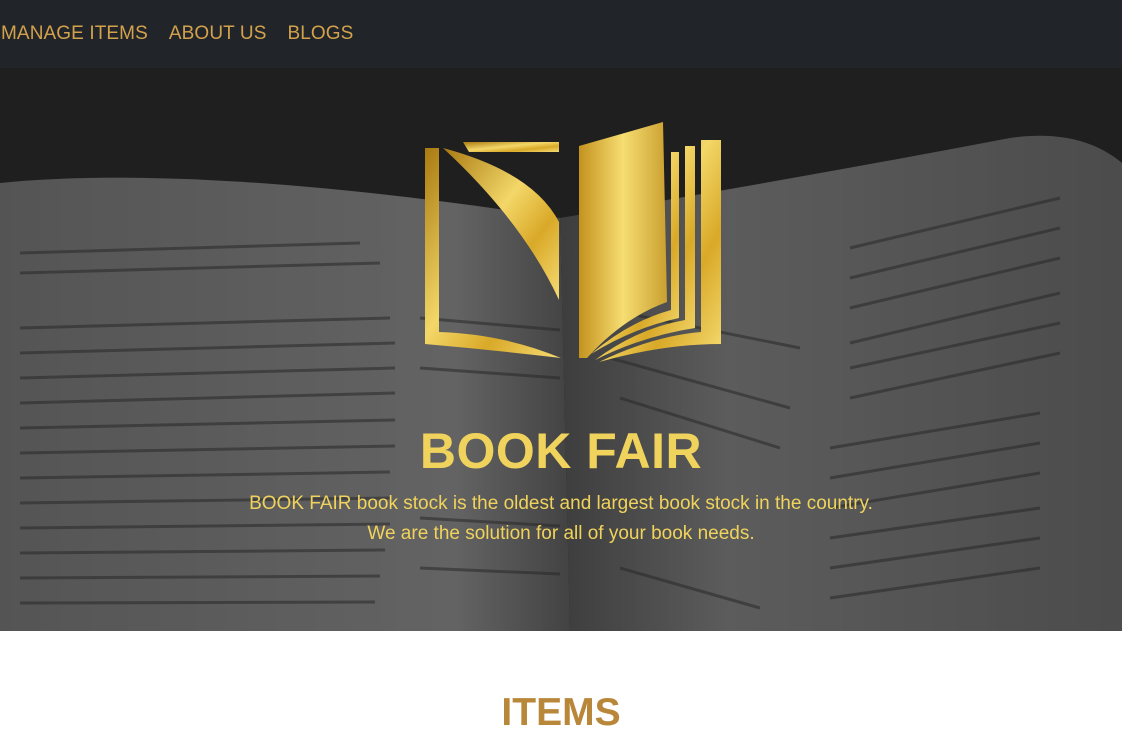 The image size is (1122, 748). Describe the element at coordinates (561, 34) in the screenshot. I see `top-navbar: MANAGE ITEMS ABOUT US BLOGS` at that location.